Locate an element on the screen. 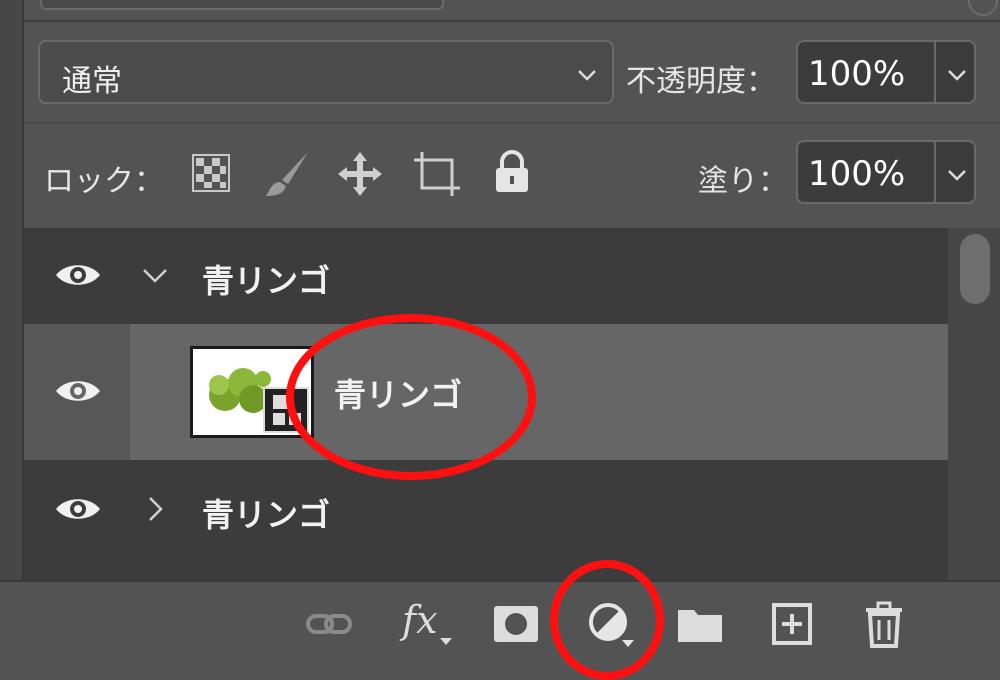  new-layer-icon is located at coordinates (793, 624).